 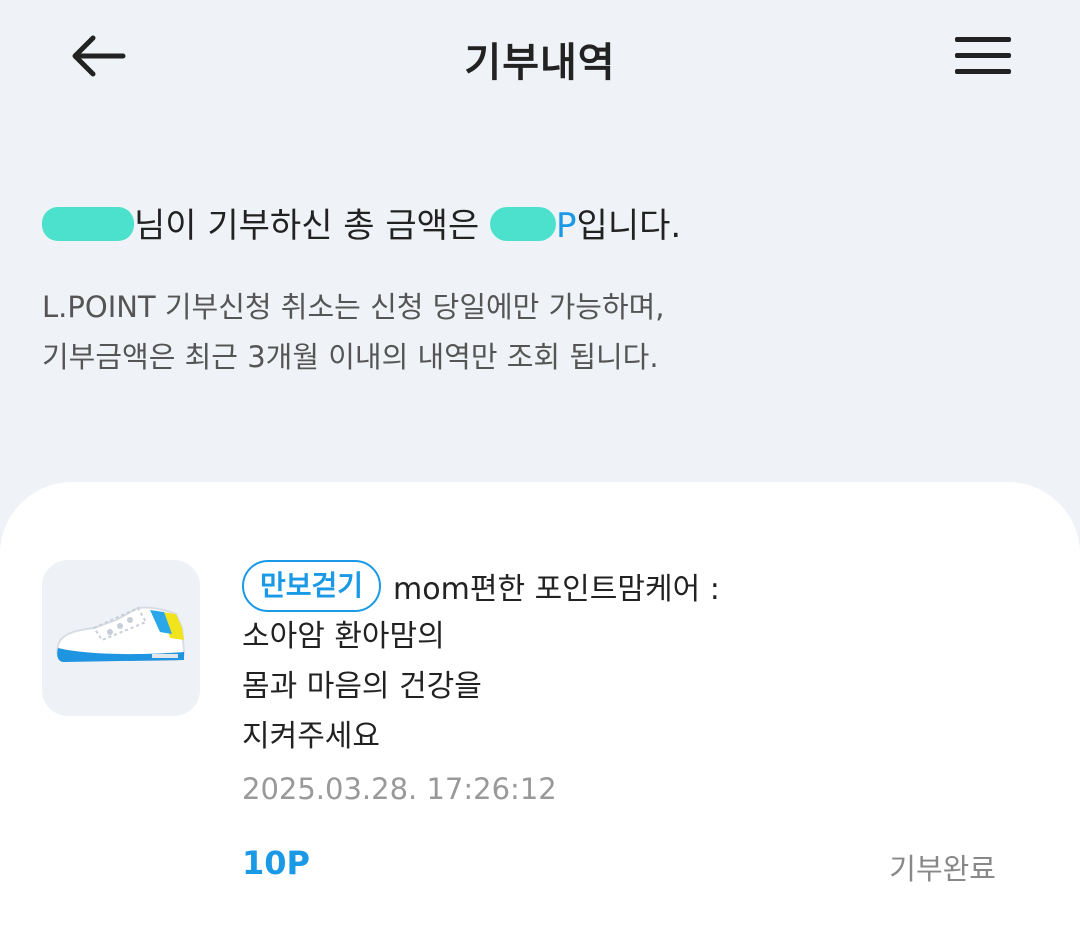 I want to click on notice-line-1: L.POINT 기부신청 취소는 신청 당일에만 가능하며,, so click(x=353, y=307).